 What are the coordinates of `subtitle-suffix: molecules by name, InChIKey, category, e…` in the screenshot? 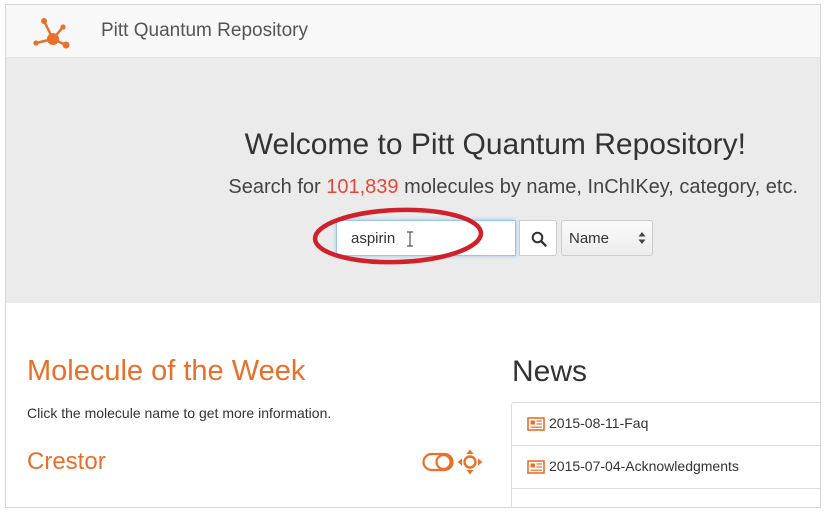 It's located at (601, 187).